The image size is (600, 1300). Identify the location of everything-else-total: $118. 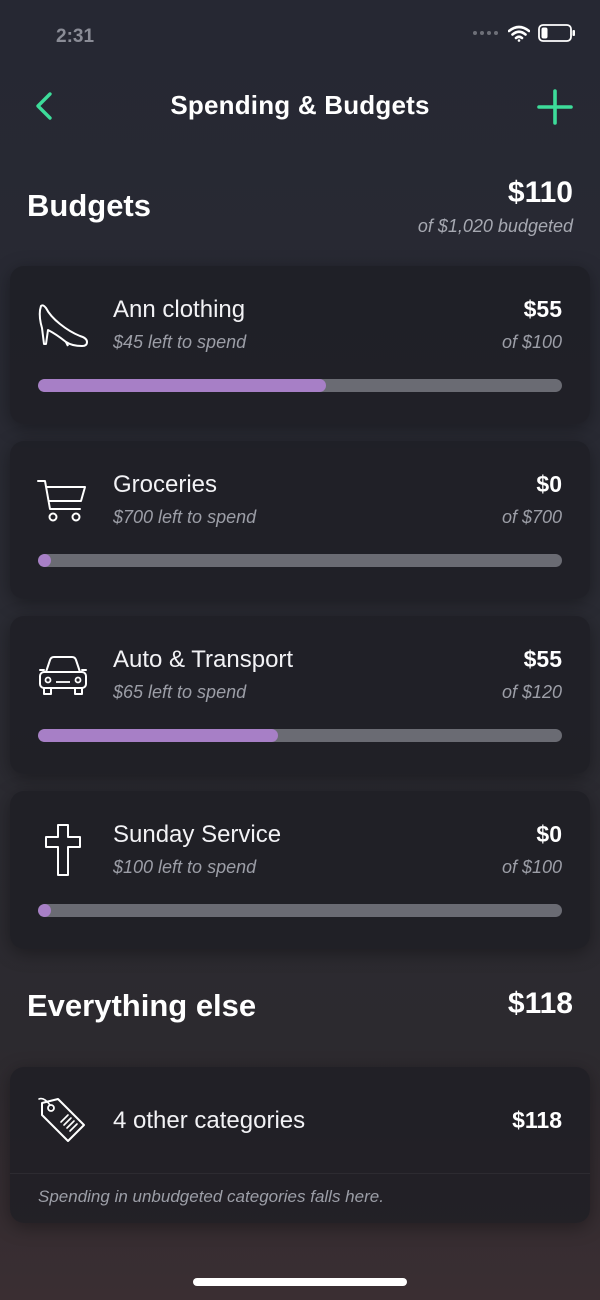
(540, 1003).